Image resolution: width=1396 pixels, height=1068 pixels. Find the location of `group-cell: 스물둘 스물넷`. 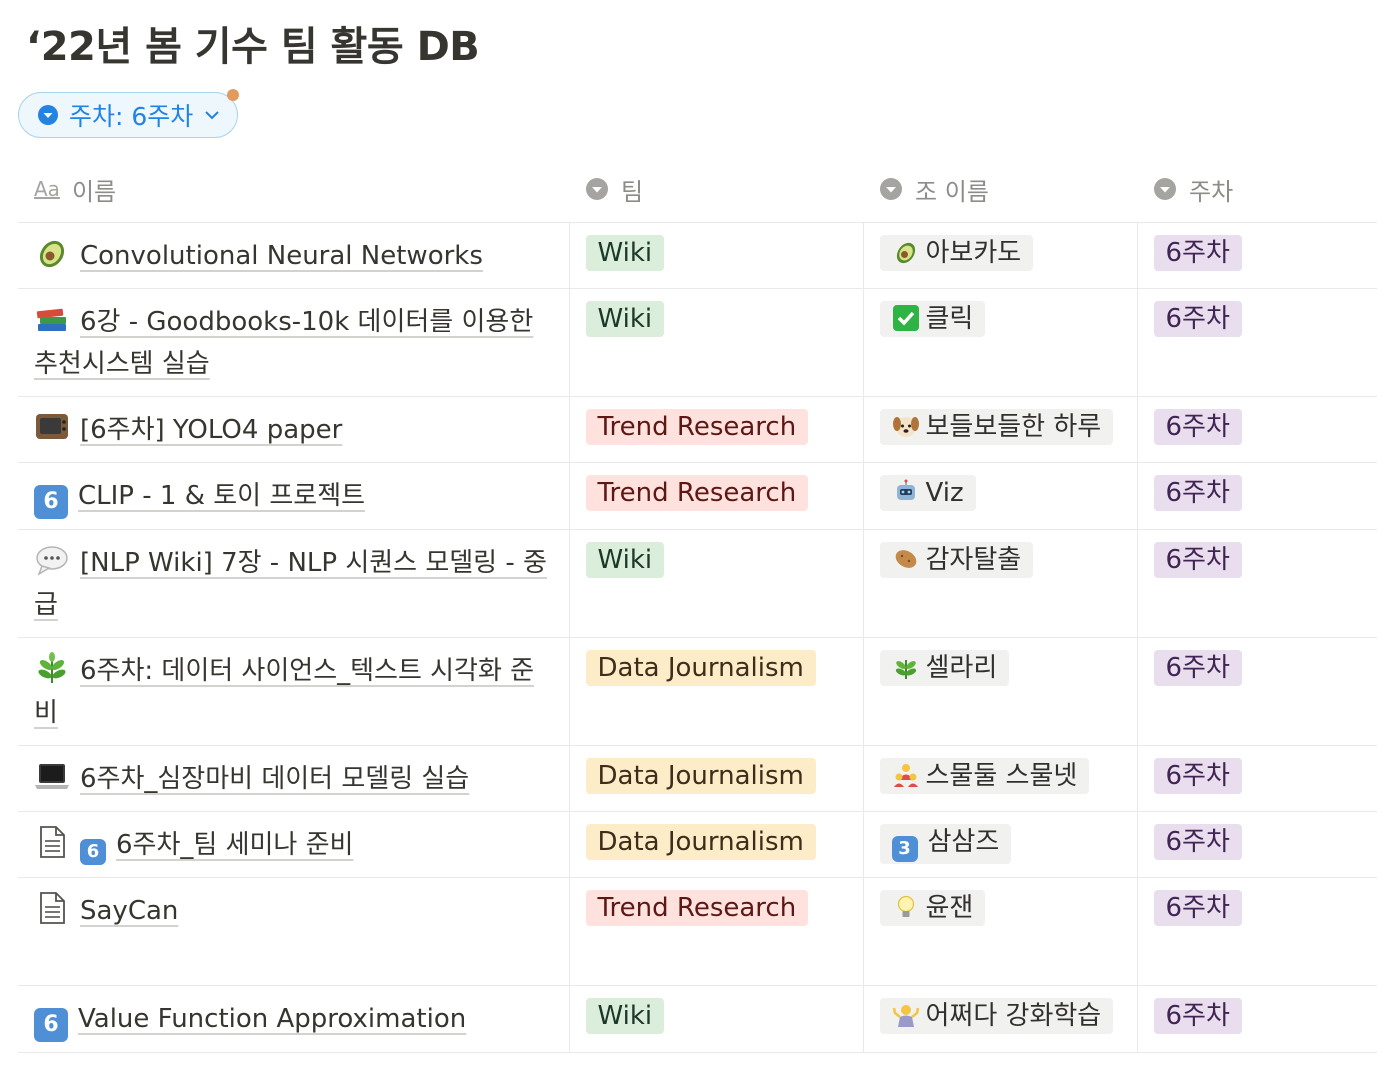

group-cell: 스물둘 스물넷 is located at coordinates (999, 778).